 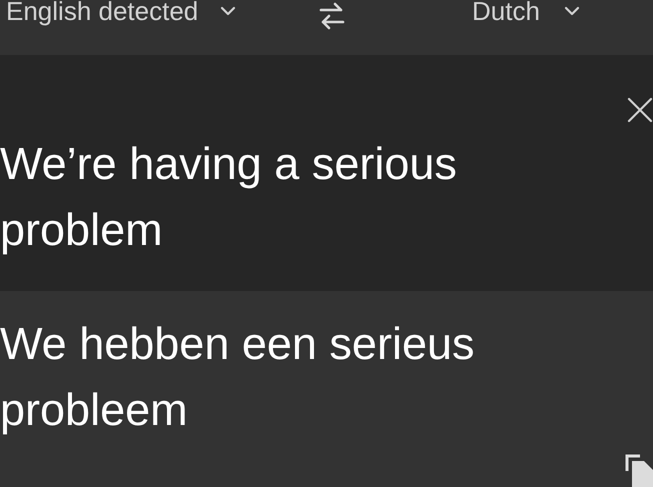 What do you see at coordinates (526, 14) in the screenshot?
I see `target-language-selector: Dutch` at bounding box center [526, 14].